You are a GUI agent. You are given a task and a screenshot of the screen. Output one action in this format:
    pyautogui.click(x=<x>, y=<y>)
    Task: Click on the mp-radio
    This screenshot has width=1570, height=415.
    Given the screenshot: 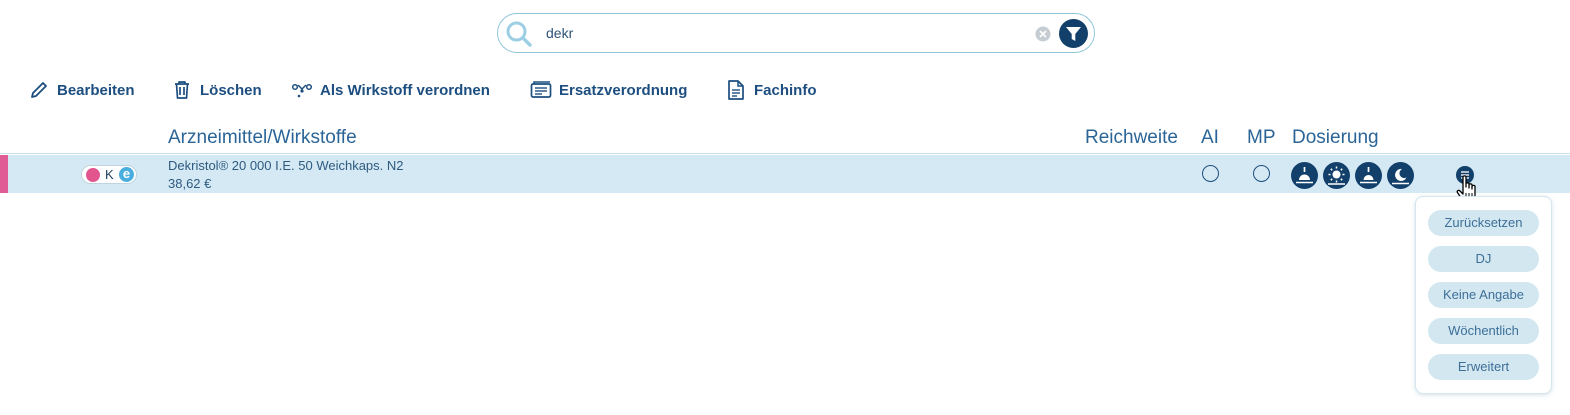 What is the action you would take?
    pyautogui.click(x=1261, y=173)
    